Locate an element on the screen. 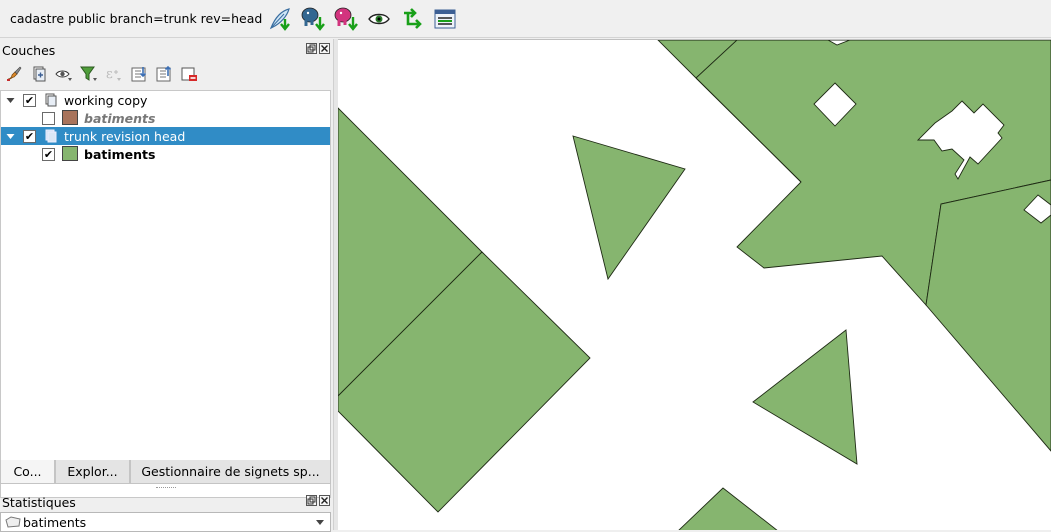 The width and height of the screenshot is (1051, 532). visibility-menu-button is located at coordinates (64, 74).